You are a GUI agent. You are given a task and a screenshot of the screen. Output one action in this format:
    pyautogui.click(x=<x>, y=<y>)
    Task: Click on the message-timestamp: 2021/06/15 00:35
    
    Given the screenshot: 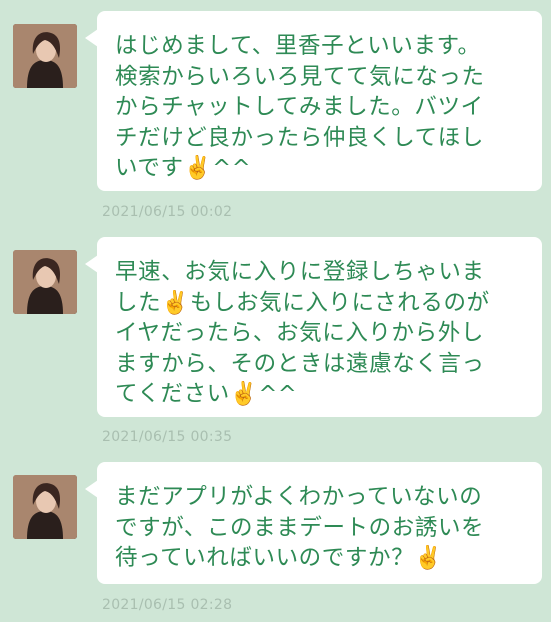 What is the action you would take?
    pyautogui.click(x=167, y=437)
    